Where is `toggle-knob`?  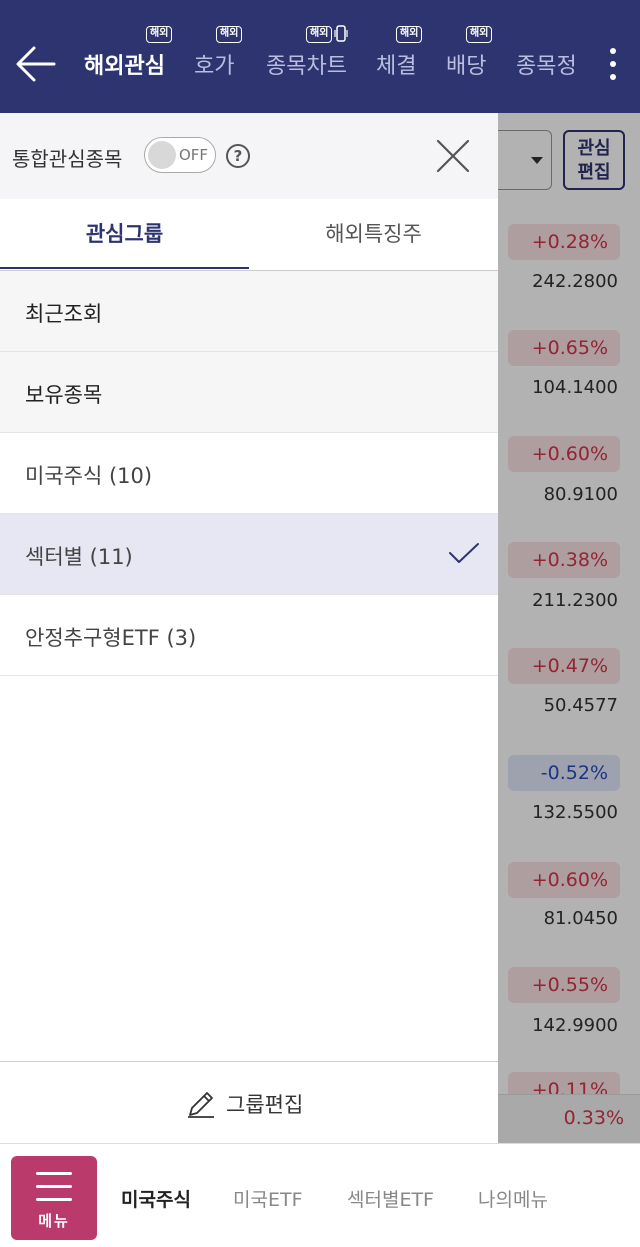 toggle-knob is located at coordinates (162, 155).